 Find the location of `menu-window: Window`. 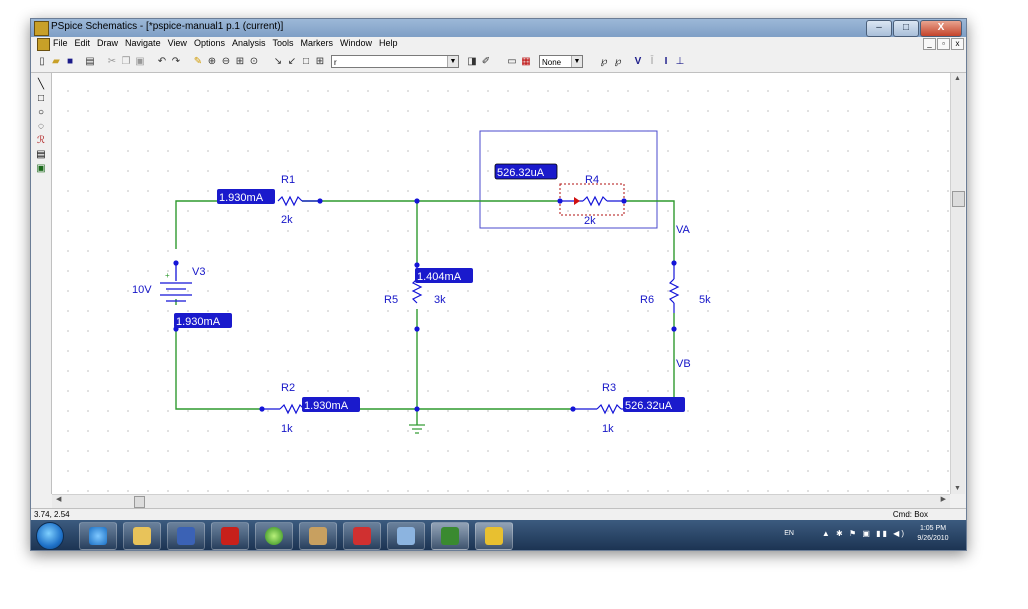

menu-window: Window is located at coordinates (356, 43).